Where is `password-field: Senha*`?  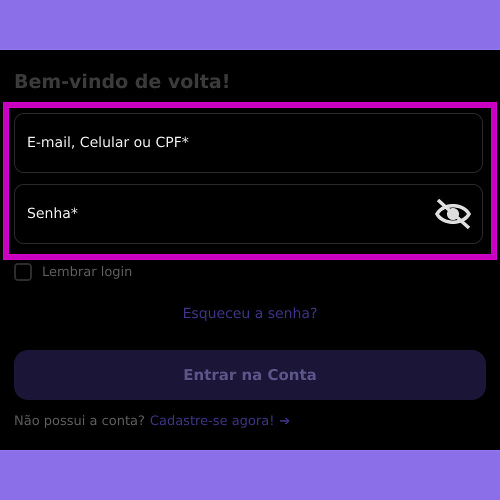 password-field: Senha* is located at coordinates (248, 214).